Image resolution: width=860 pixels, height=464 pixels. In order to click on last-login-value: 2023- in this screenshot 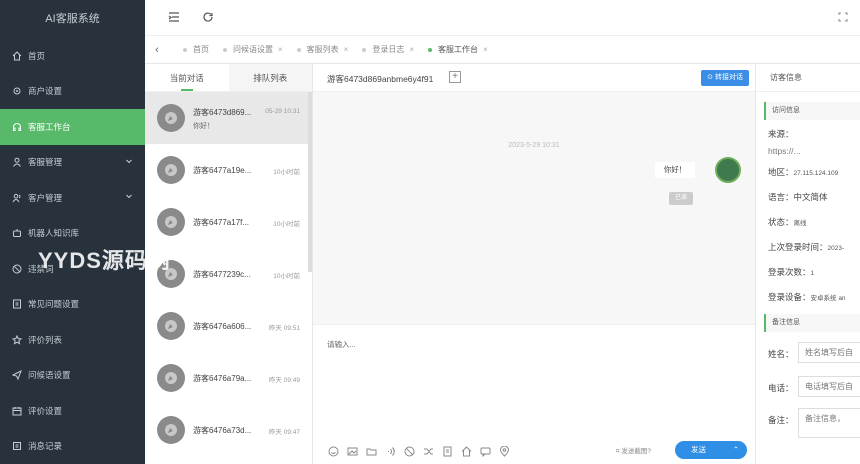, I will do `click(836, 248)`.